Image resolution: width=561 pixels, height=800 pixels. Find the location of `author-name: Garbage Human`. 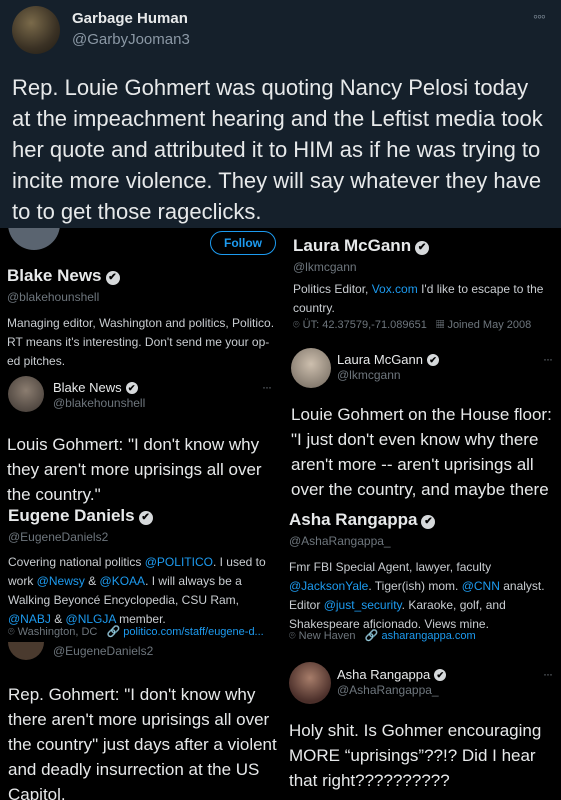

author-name: Garbage Human is located at coordinates (130, 18).